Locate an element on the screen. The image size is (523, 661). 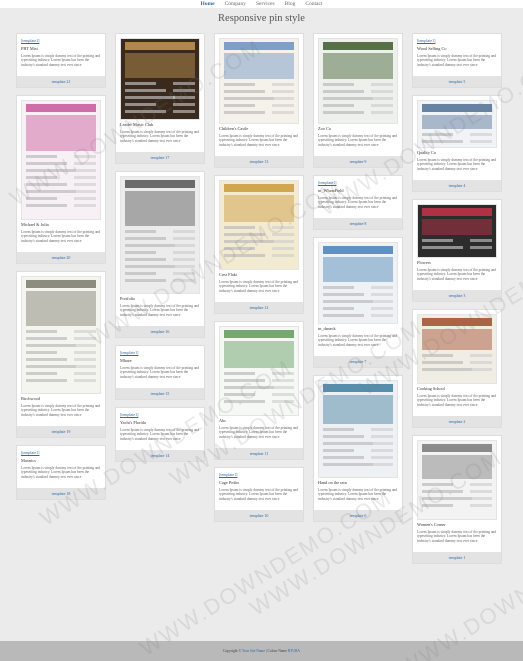
template-name: tn_daneck is located at coordinates (327, 328).